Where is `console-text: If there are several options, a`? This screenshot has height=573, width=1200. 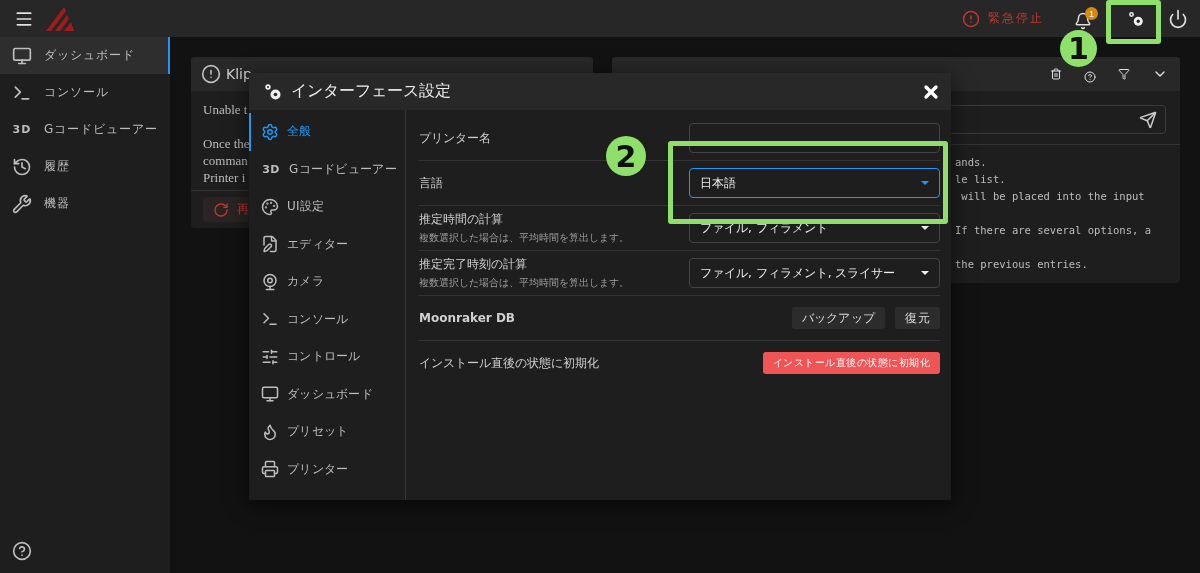 console-text: If there are several options, a is located at coordinates (1053, 230).